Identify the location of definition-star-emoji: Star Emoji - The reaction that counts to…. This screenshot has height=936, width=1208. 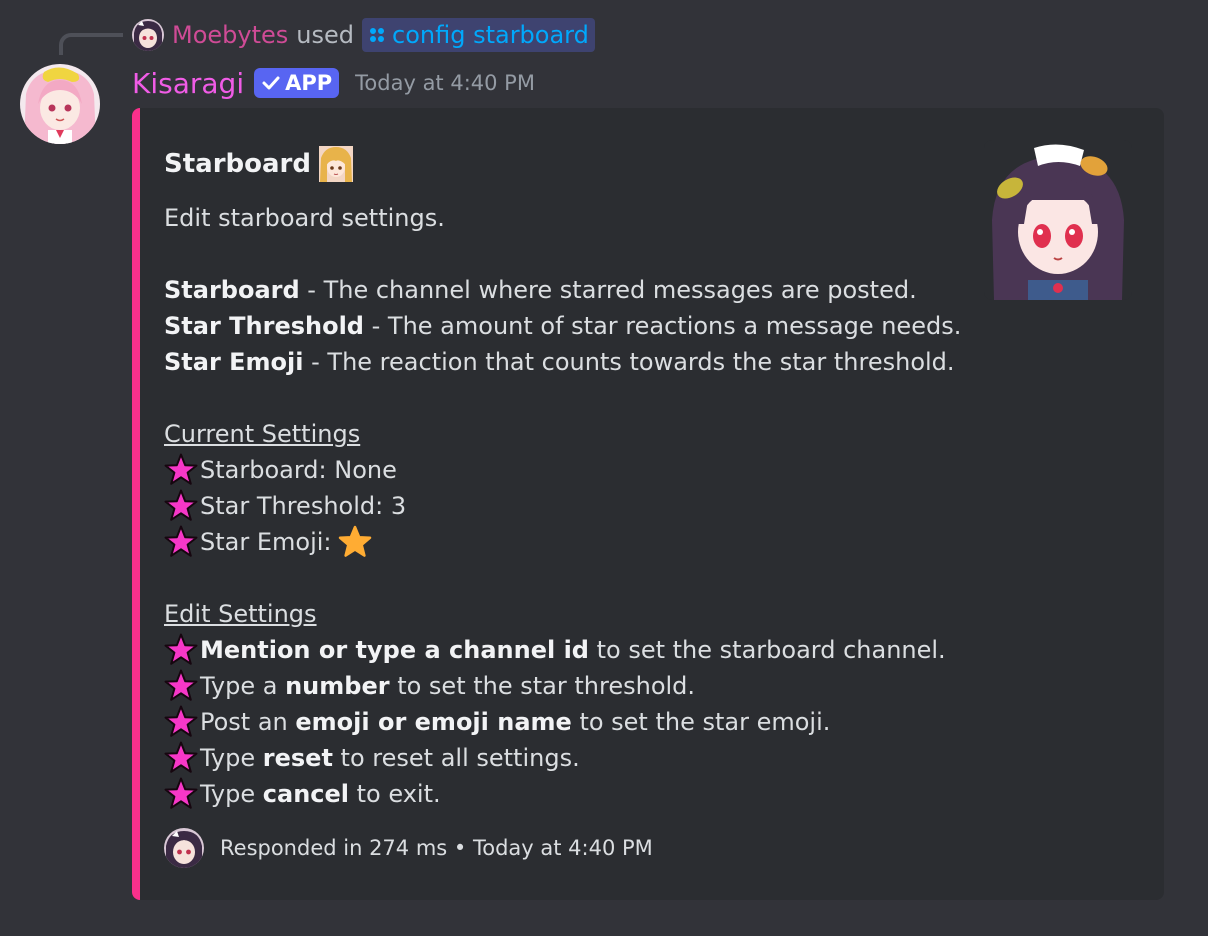
(564, 362).